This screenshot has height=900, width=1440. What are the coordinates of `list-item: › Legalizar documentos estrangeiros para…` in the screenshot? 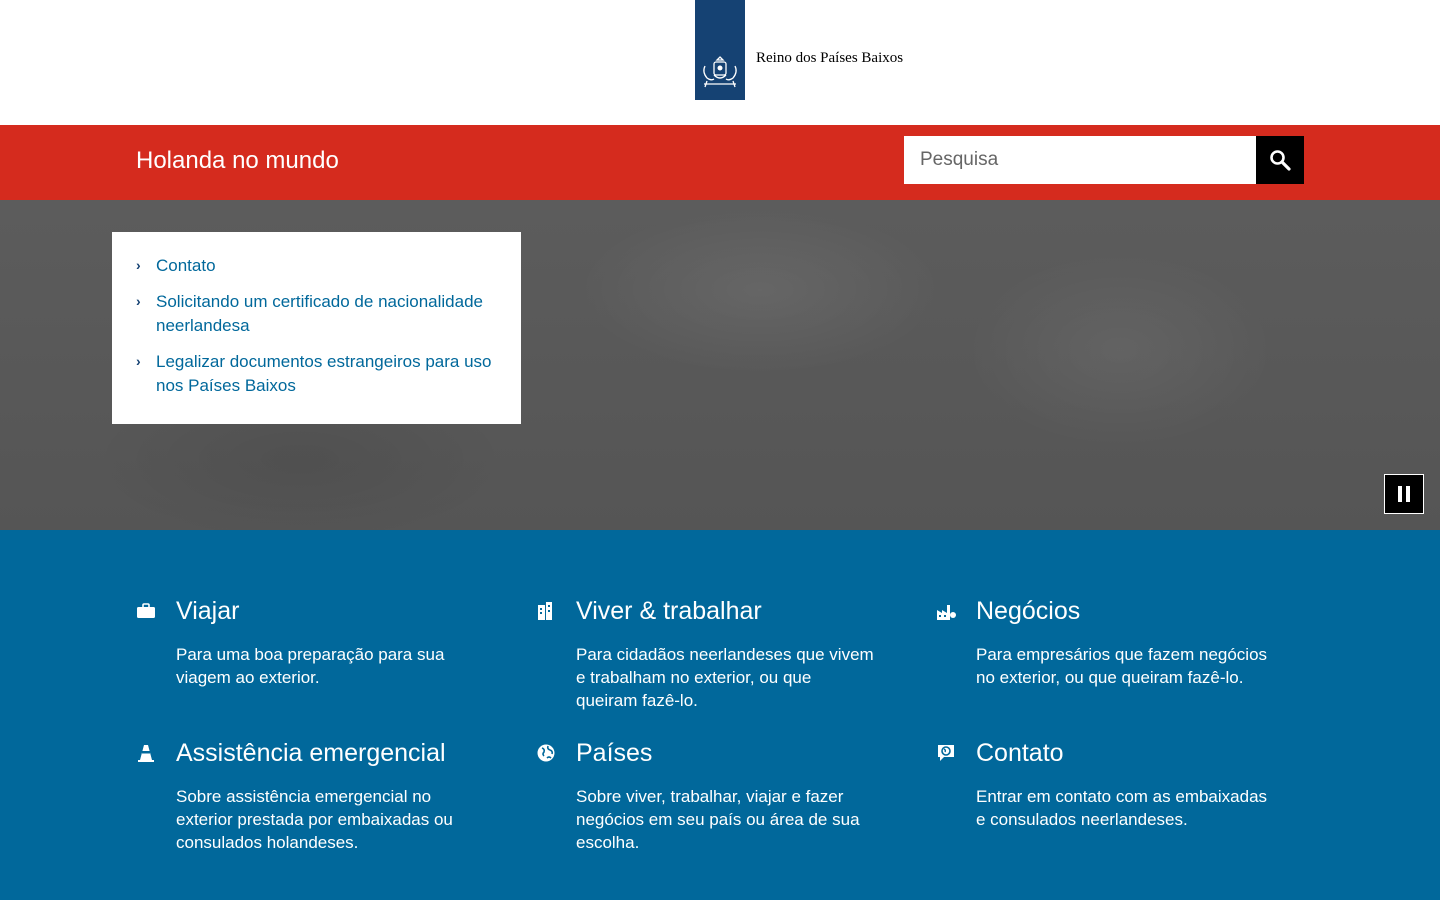 It's located at (316, 374).